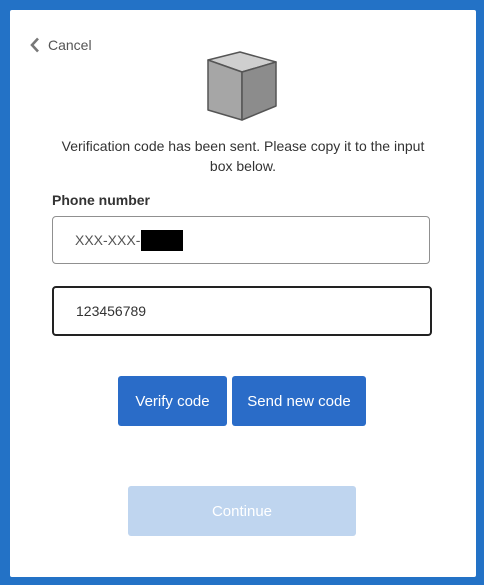 The height and width of the screenshot is (585, 484). What do you see at coordinates (108, 240) in the screenshot?
I see `phone-number-value: XXX-XXX-` at bounding box center [108, 240].